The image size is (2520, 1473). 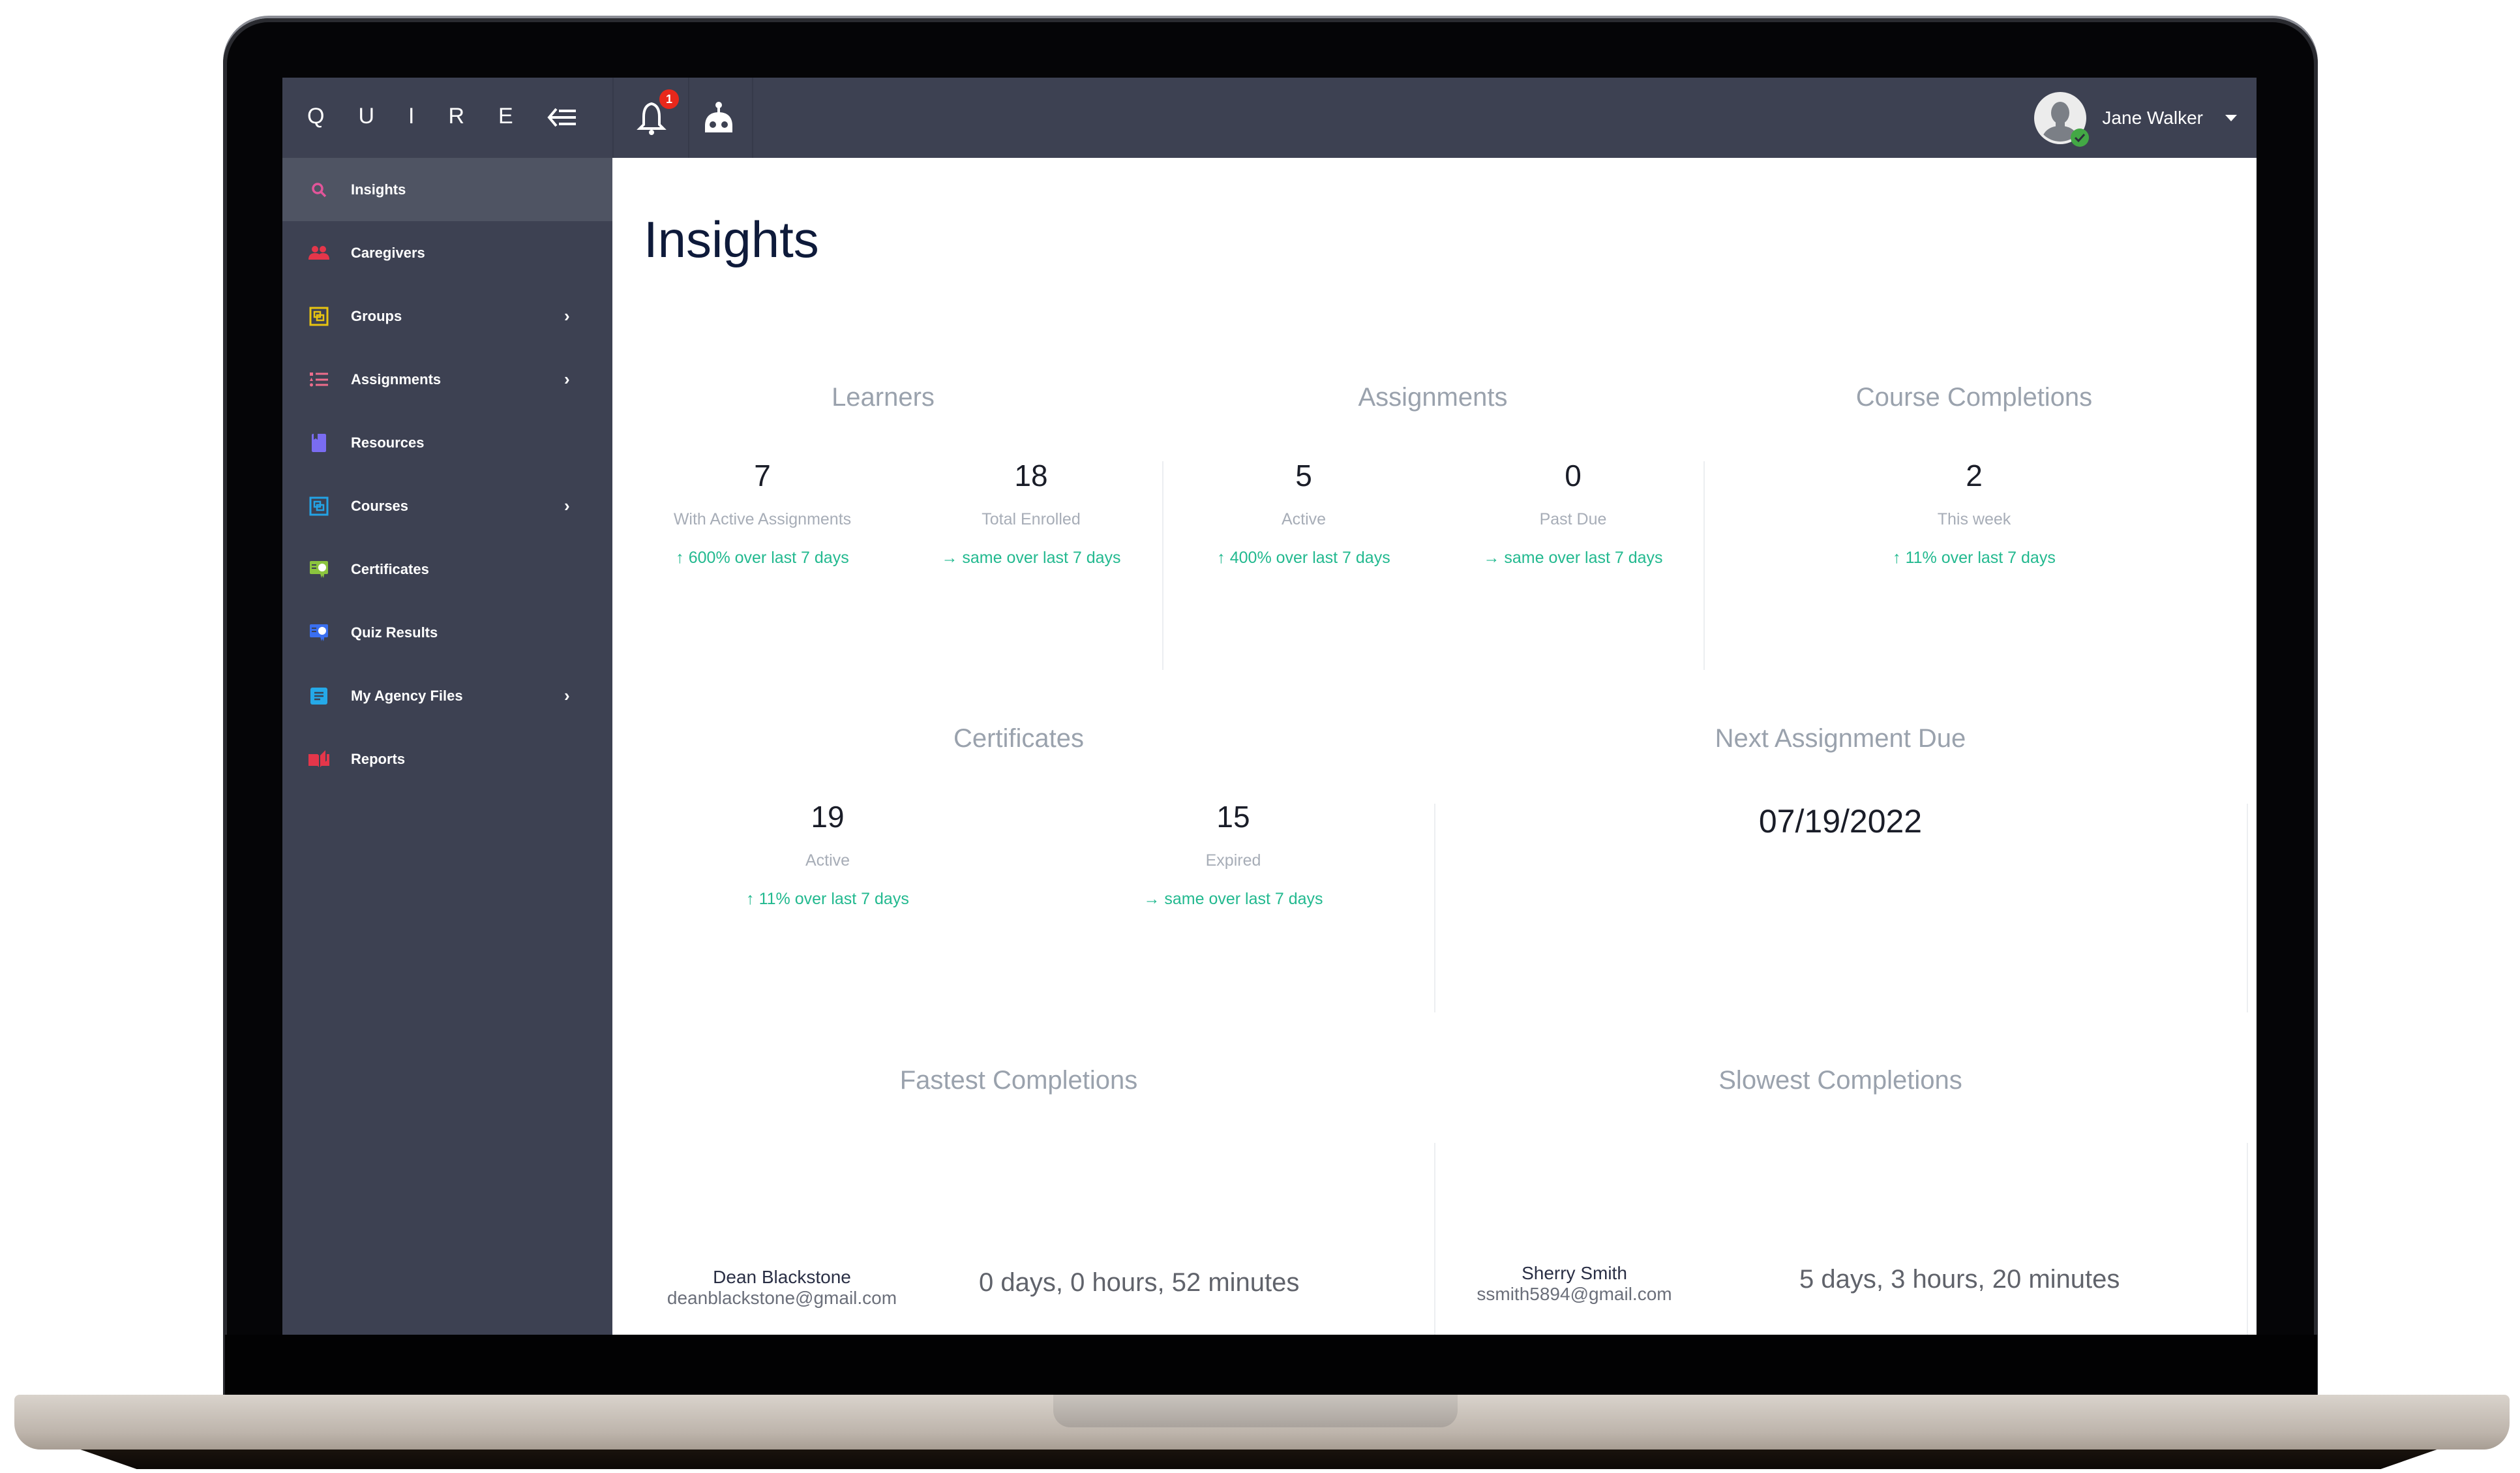 I want to click on search-icon, so click(x=318, y=189).